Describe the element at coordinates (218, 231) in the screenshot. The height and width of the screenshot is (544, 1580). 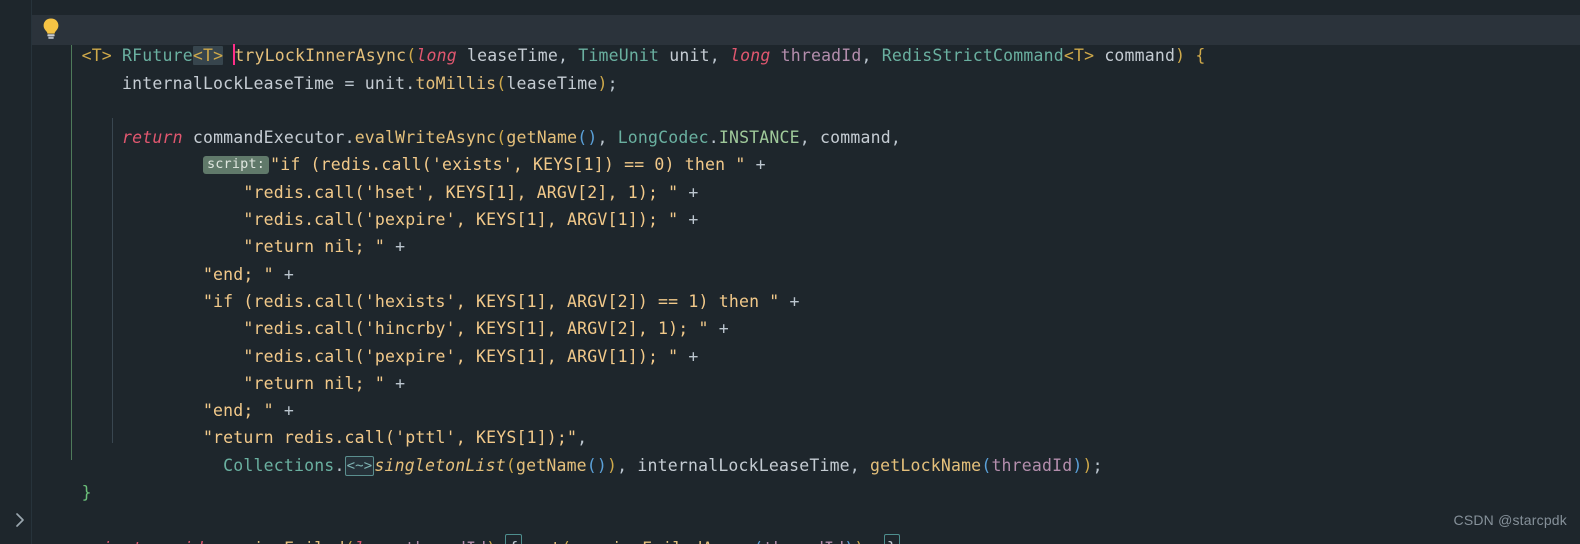
I see `code-line-8: "return nil; " +` at that location.